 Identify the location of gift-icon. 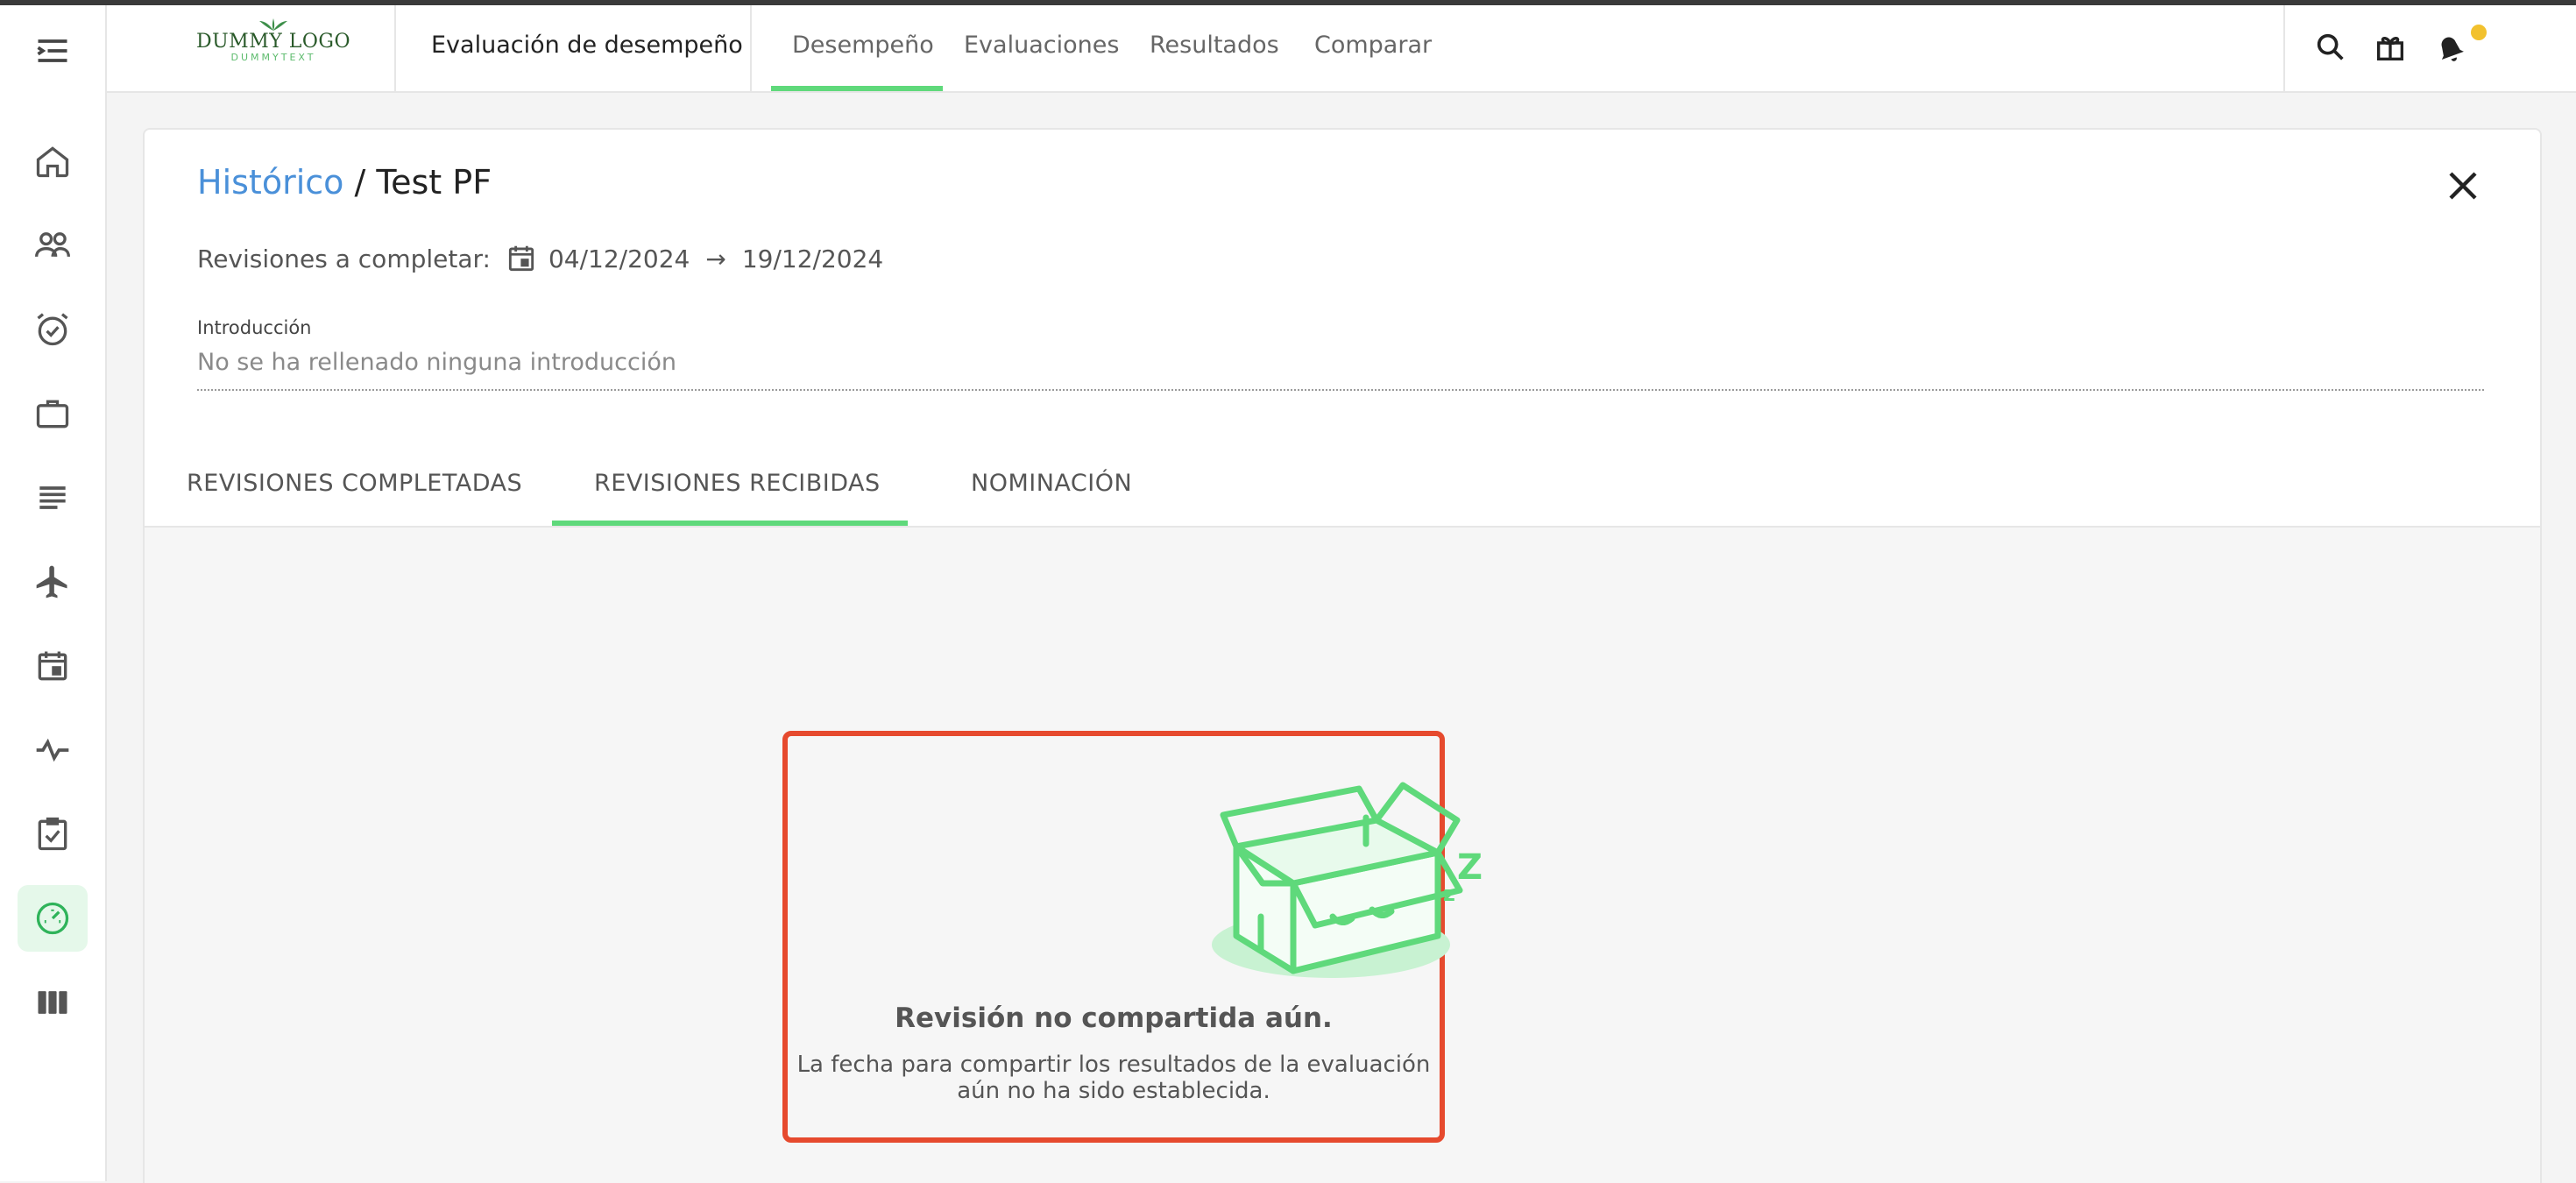
(2390, 48).